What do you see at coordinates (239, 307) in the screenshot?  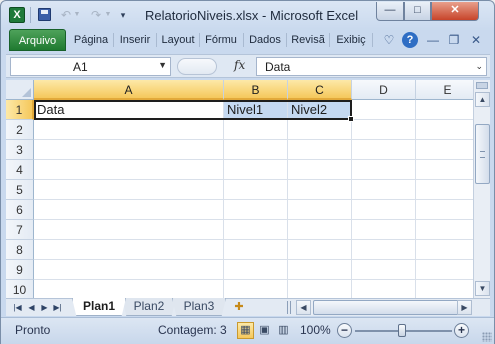 I see `insert-worksheet-icon: ✚` at bounding box center [239, 307].